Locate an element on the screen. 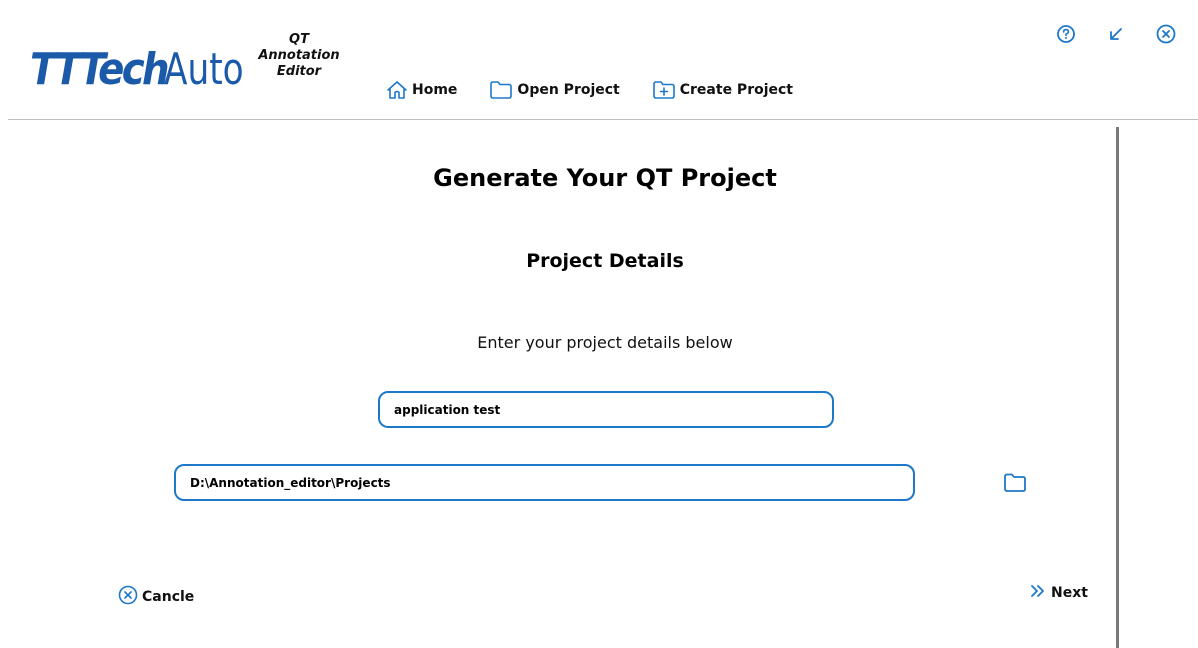  cancel-circle-icon is located at coordinates (128, 597).